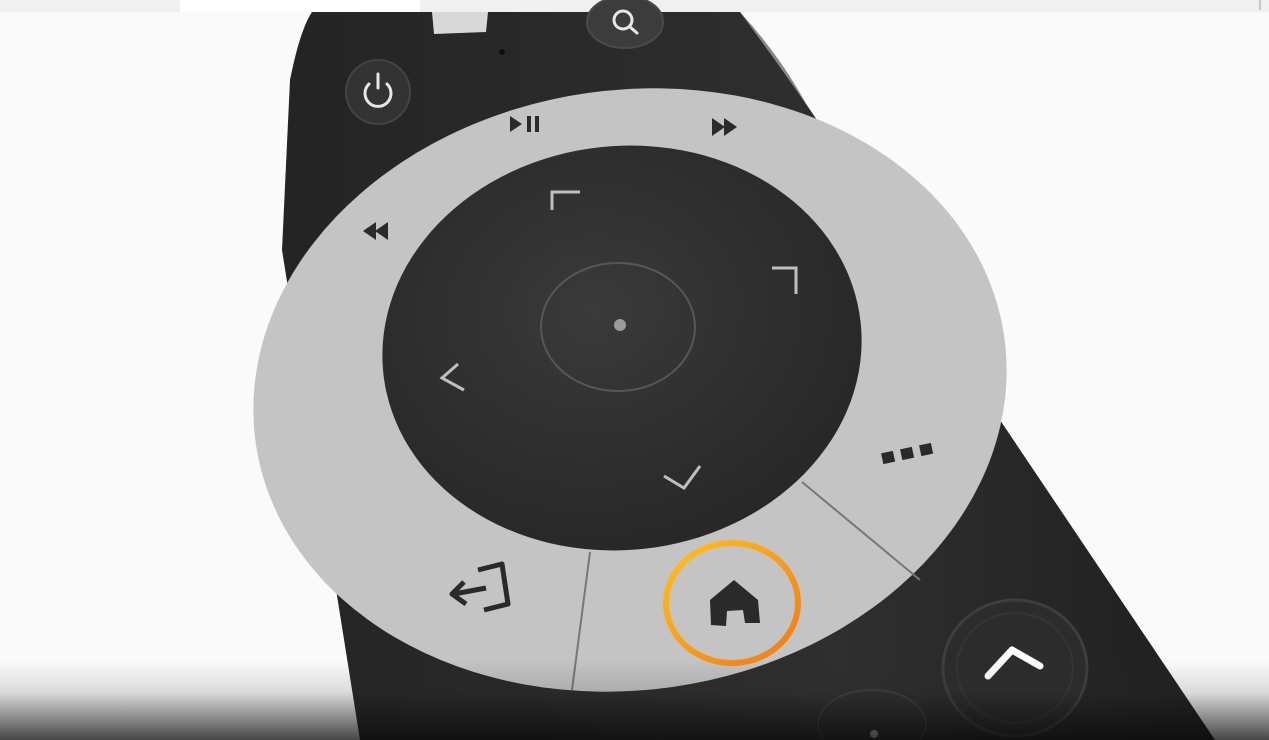 This screenshot has width=1269, height=740. Describe the element at coordinates (378, 92) in the screenshot. I see `power-button` at that location.